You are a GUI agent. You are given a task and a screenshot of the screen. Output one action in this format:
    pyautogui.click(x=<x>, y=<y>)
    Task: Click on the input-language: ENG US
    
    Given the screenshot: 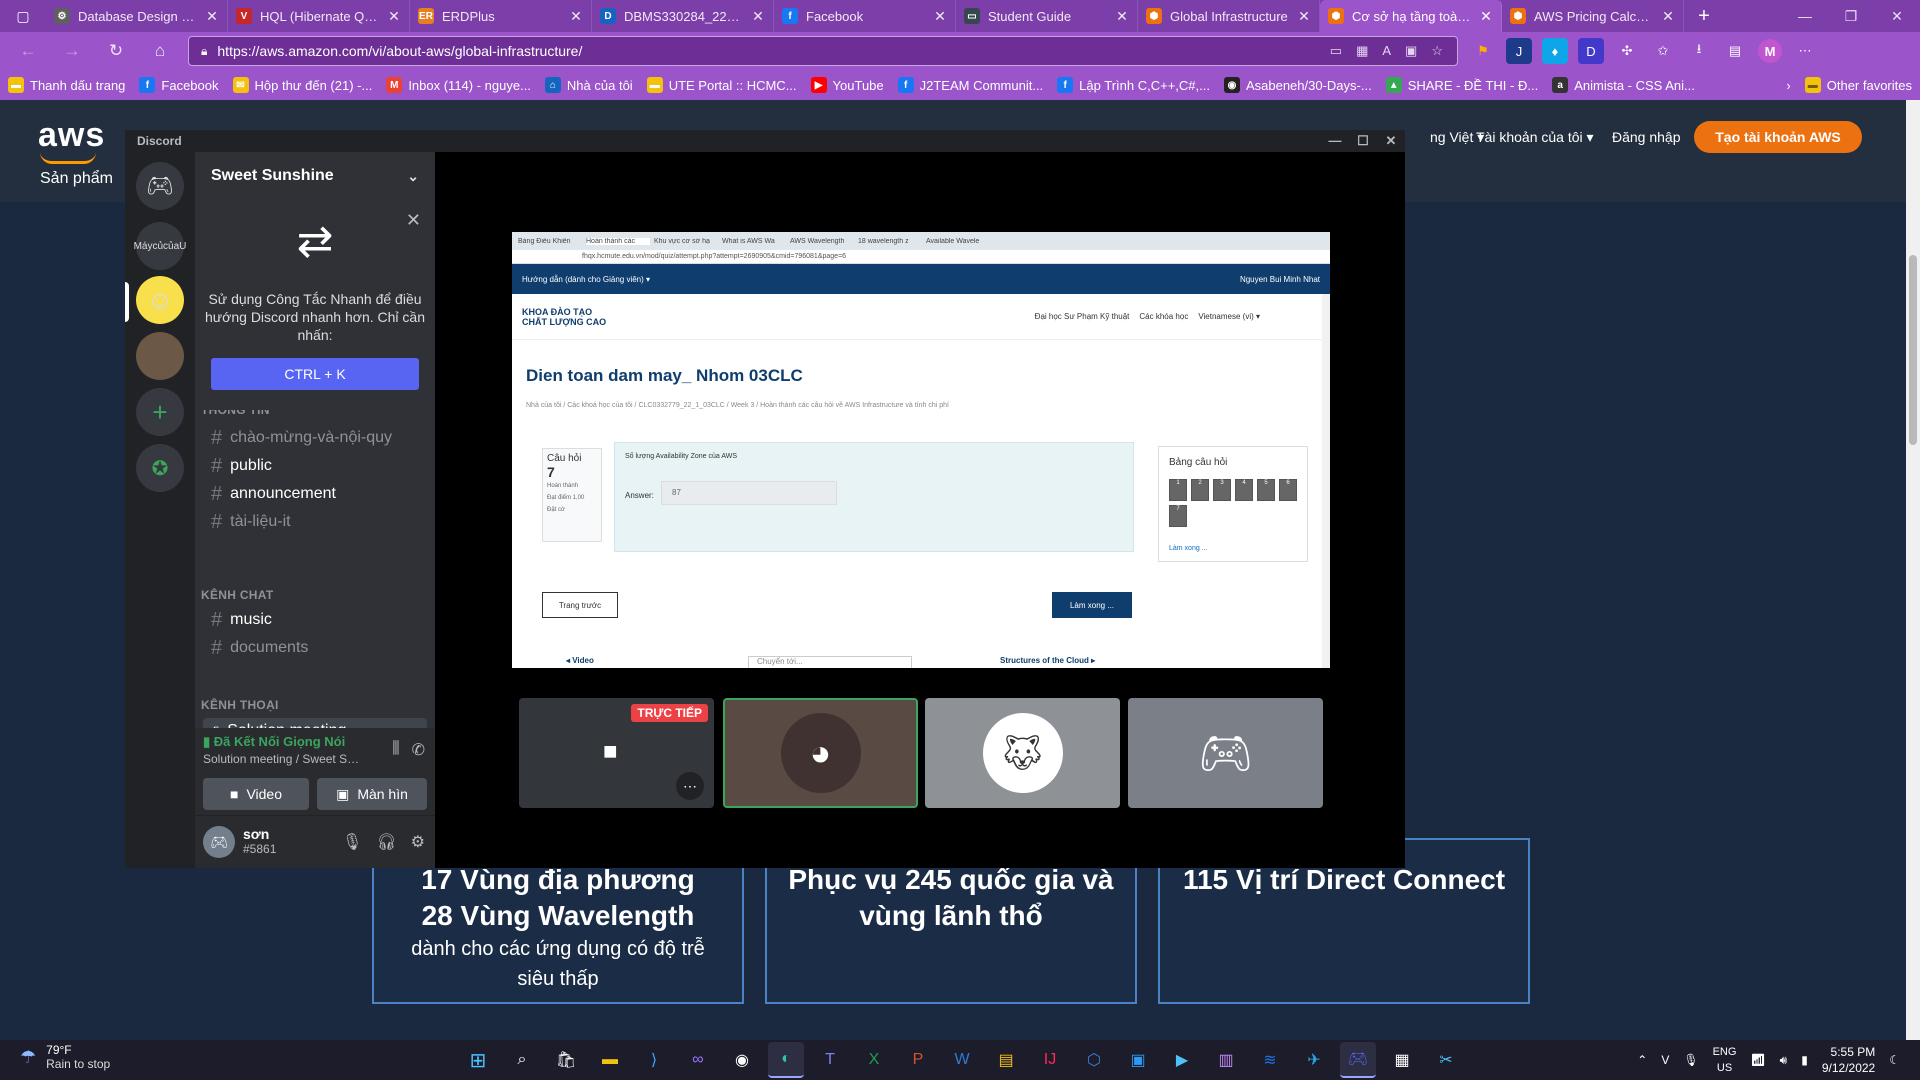 What is the action you would take?
    pyautogui.click(x=1725, y=1060)
    